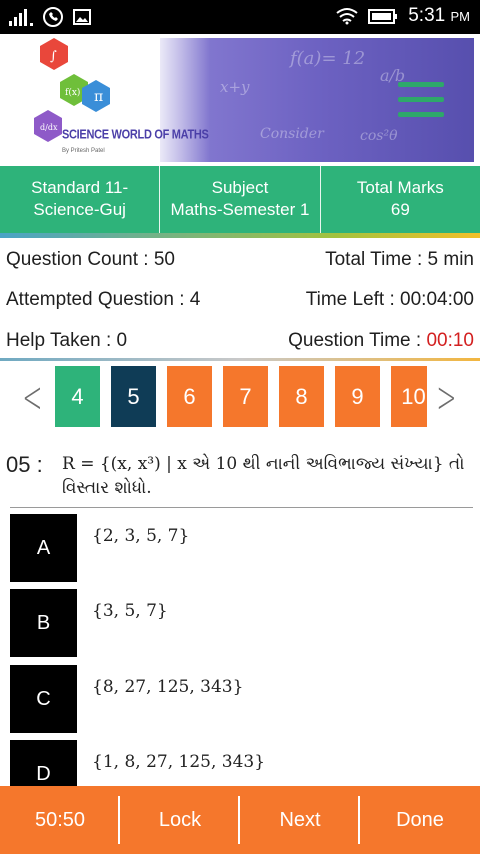 The width and height of the screenshot is (480, 854). I want to click on info-total-marks-line2: 69, so click(400, 209).